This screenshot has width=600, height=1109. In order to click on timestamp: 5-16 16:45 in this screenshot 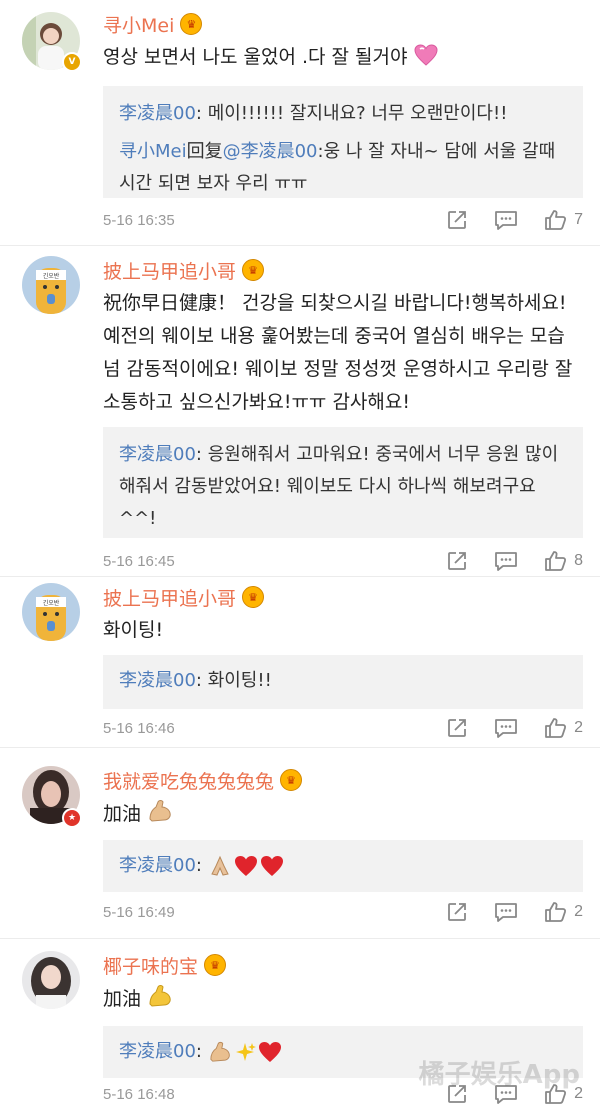, I will do `click(139, 561)`.